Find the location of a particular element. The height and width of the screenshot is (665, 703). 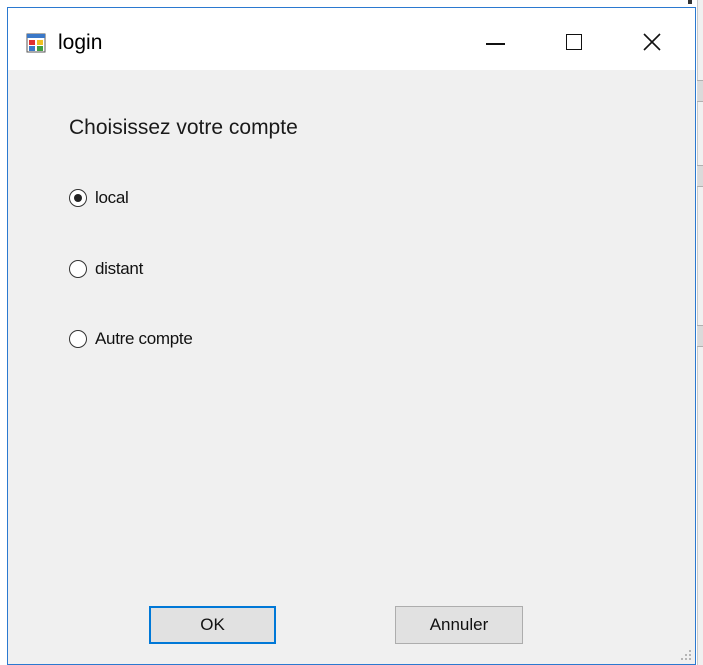

minimize-icon is located at coordinates (495, 44).